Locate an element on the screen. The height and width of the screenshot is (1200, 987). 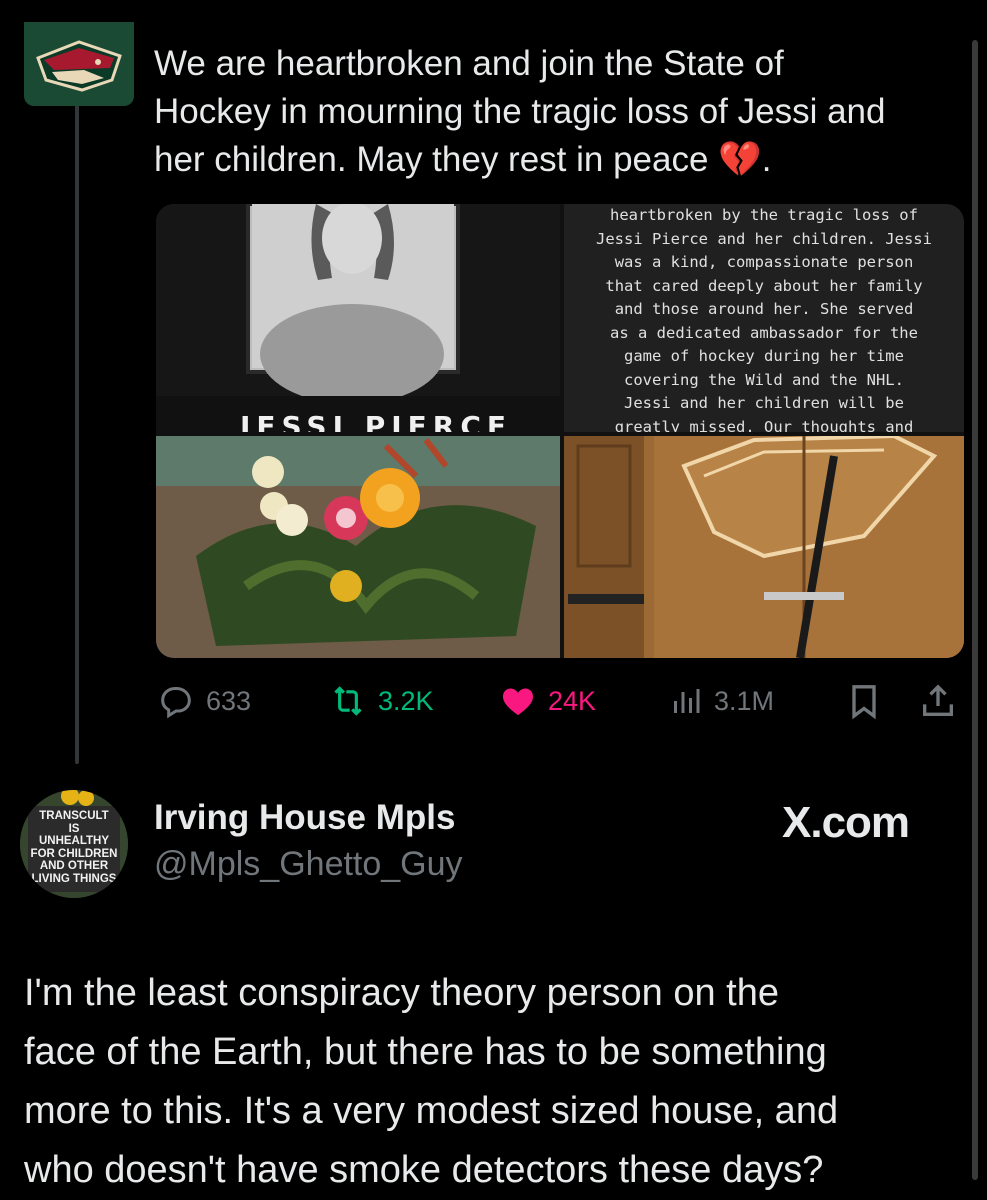
share-icon is located at coordinates (938, 700).